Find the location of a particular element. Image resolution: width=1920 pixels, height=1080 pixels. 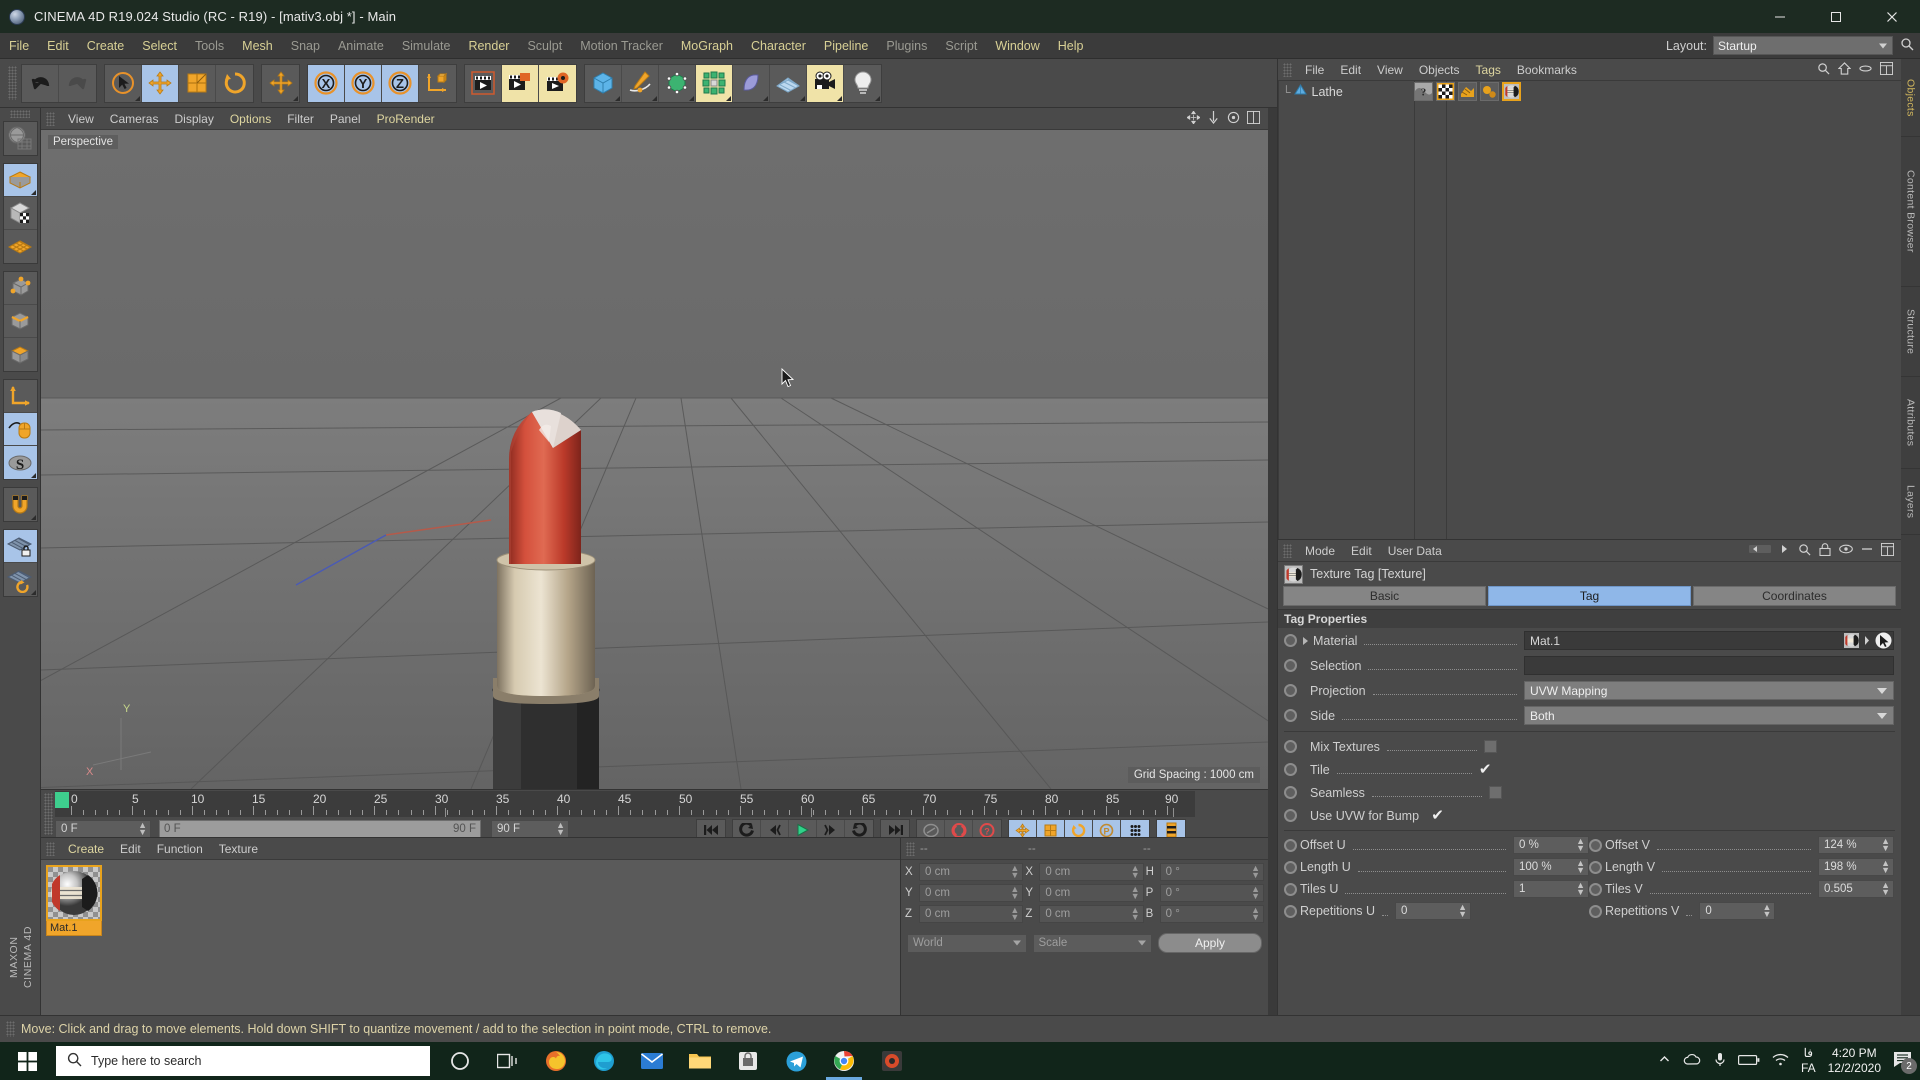

menu-pipeline: Pipeline is located at coordinates (846, 46).